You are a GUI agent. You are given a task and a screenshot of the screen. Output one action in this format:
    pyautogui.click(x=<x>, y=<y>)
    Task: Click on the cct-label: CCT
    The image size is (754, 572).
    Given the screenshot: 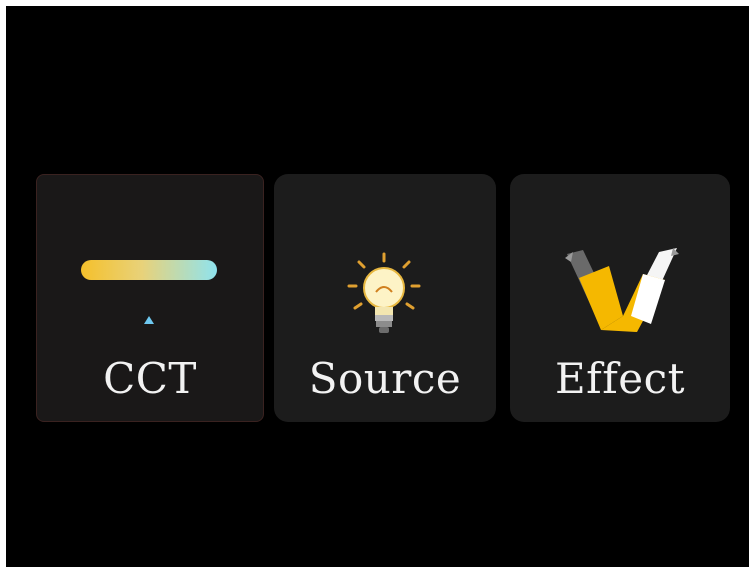 What is the action you would take?
    pyautogui.click(x=150, y=378)
    